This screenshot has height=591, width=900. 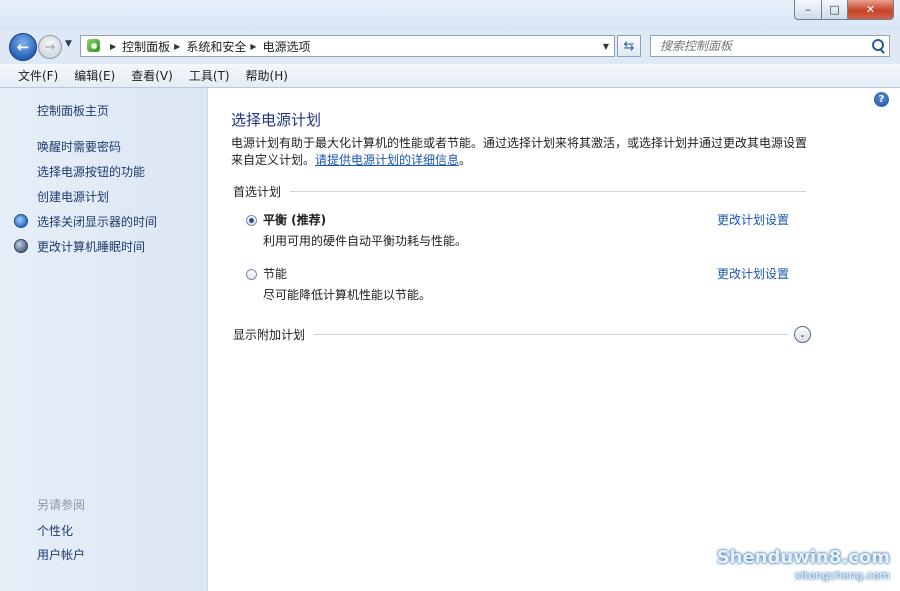 I want to click on maximize-icon: □, so click(x=834, y=9).